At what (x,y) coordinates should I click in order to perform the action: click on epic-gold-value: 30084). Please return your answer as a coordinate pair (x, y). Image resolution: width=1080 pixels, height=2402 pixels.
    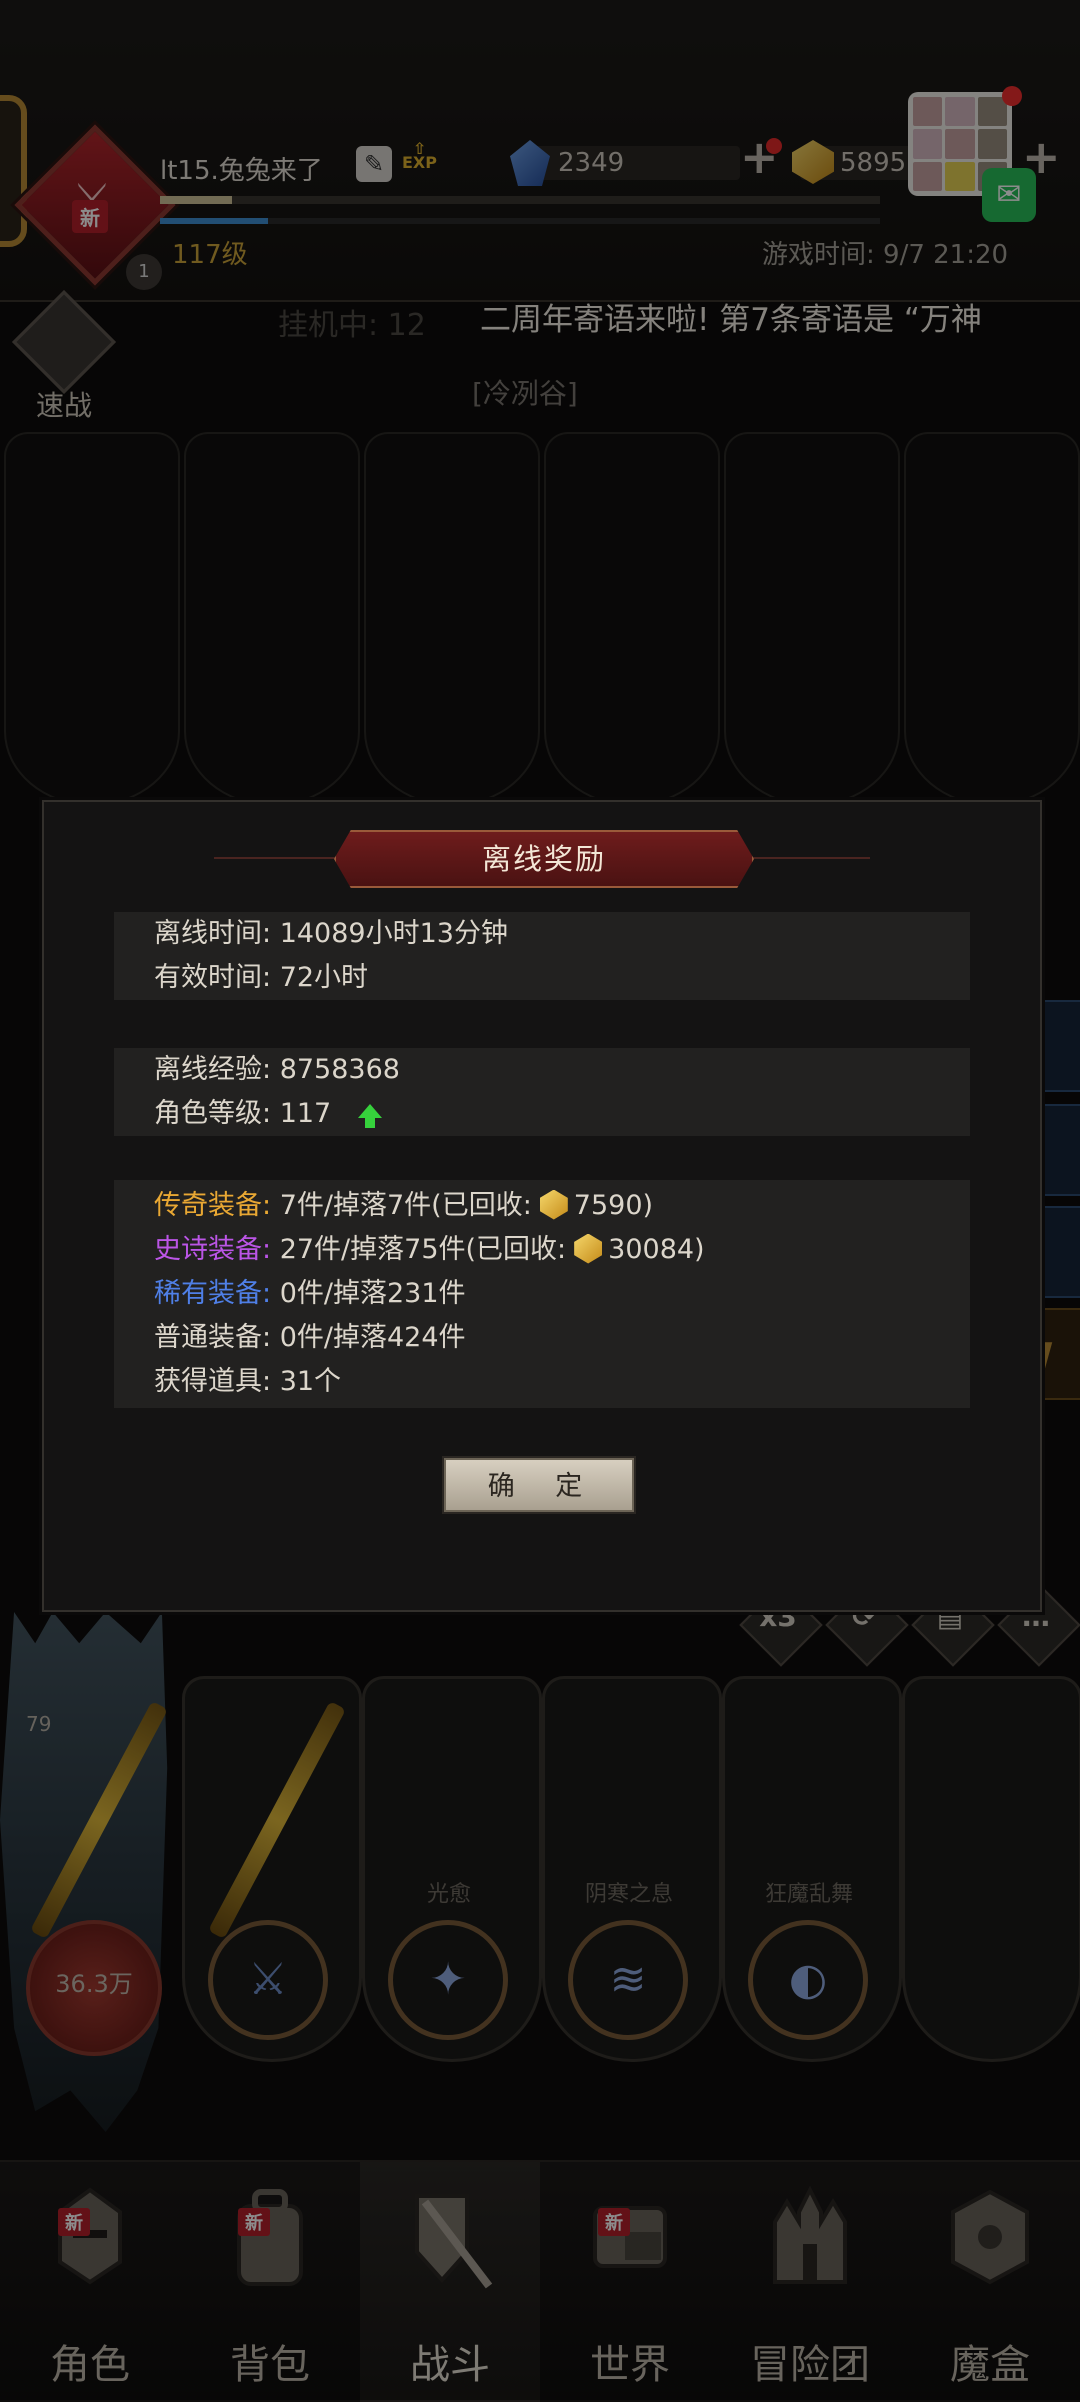
    Looking at the image, I should click on (656, 1249).